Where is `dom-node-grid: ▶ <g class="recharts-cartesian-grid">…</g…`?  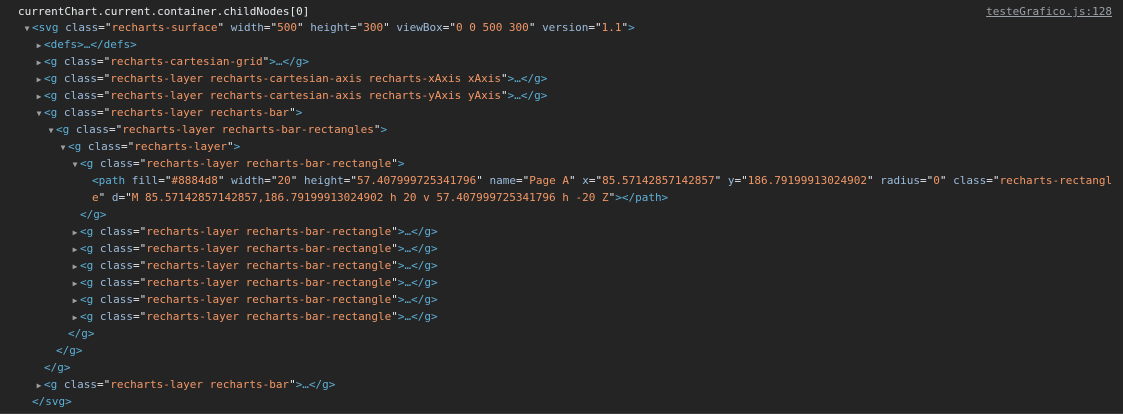
dom-node-grid: ▶ <g class="recharts-cartesian-grid">…</g… is located at coordinates (171, 61).